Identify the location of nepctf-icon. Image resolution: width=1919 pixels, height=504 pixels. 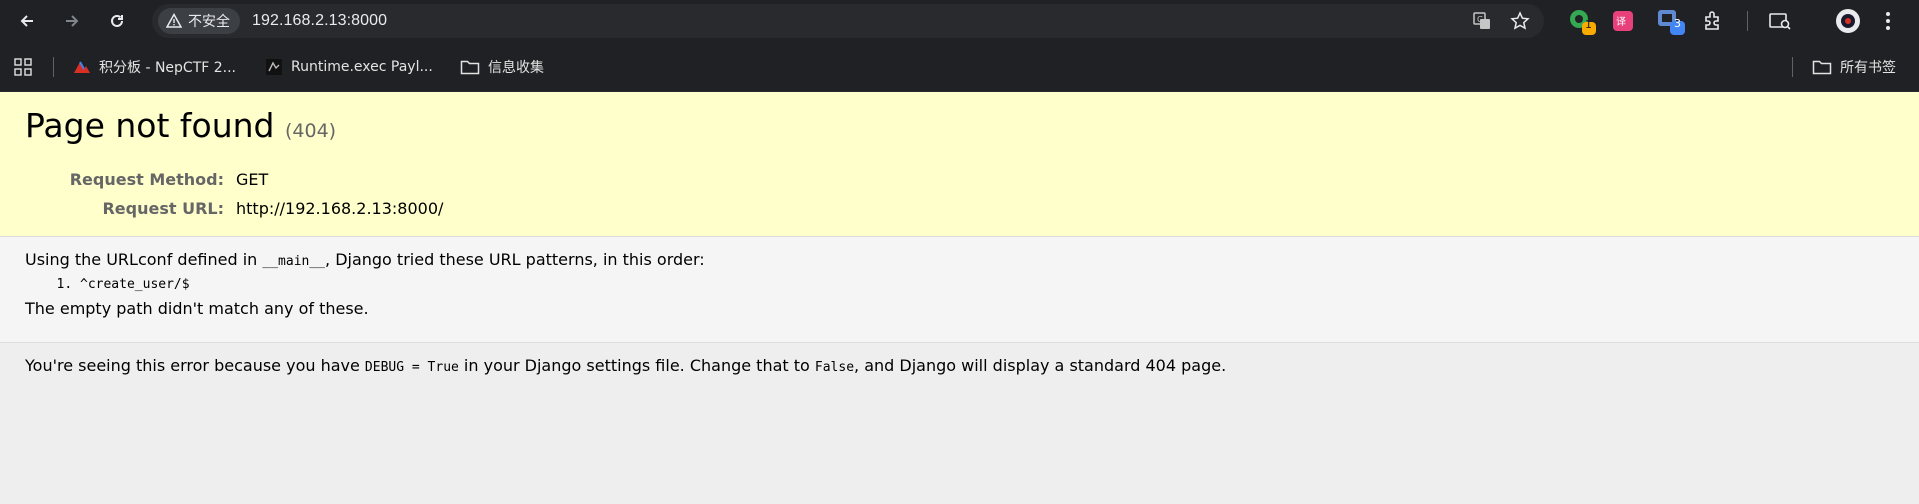
(82, 67).